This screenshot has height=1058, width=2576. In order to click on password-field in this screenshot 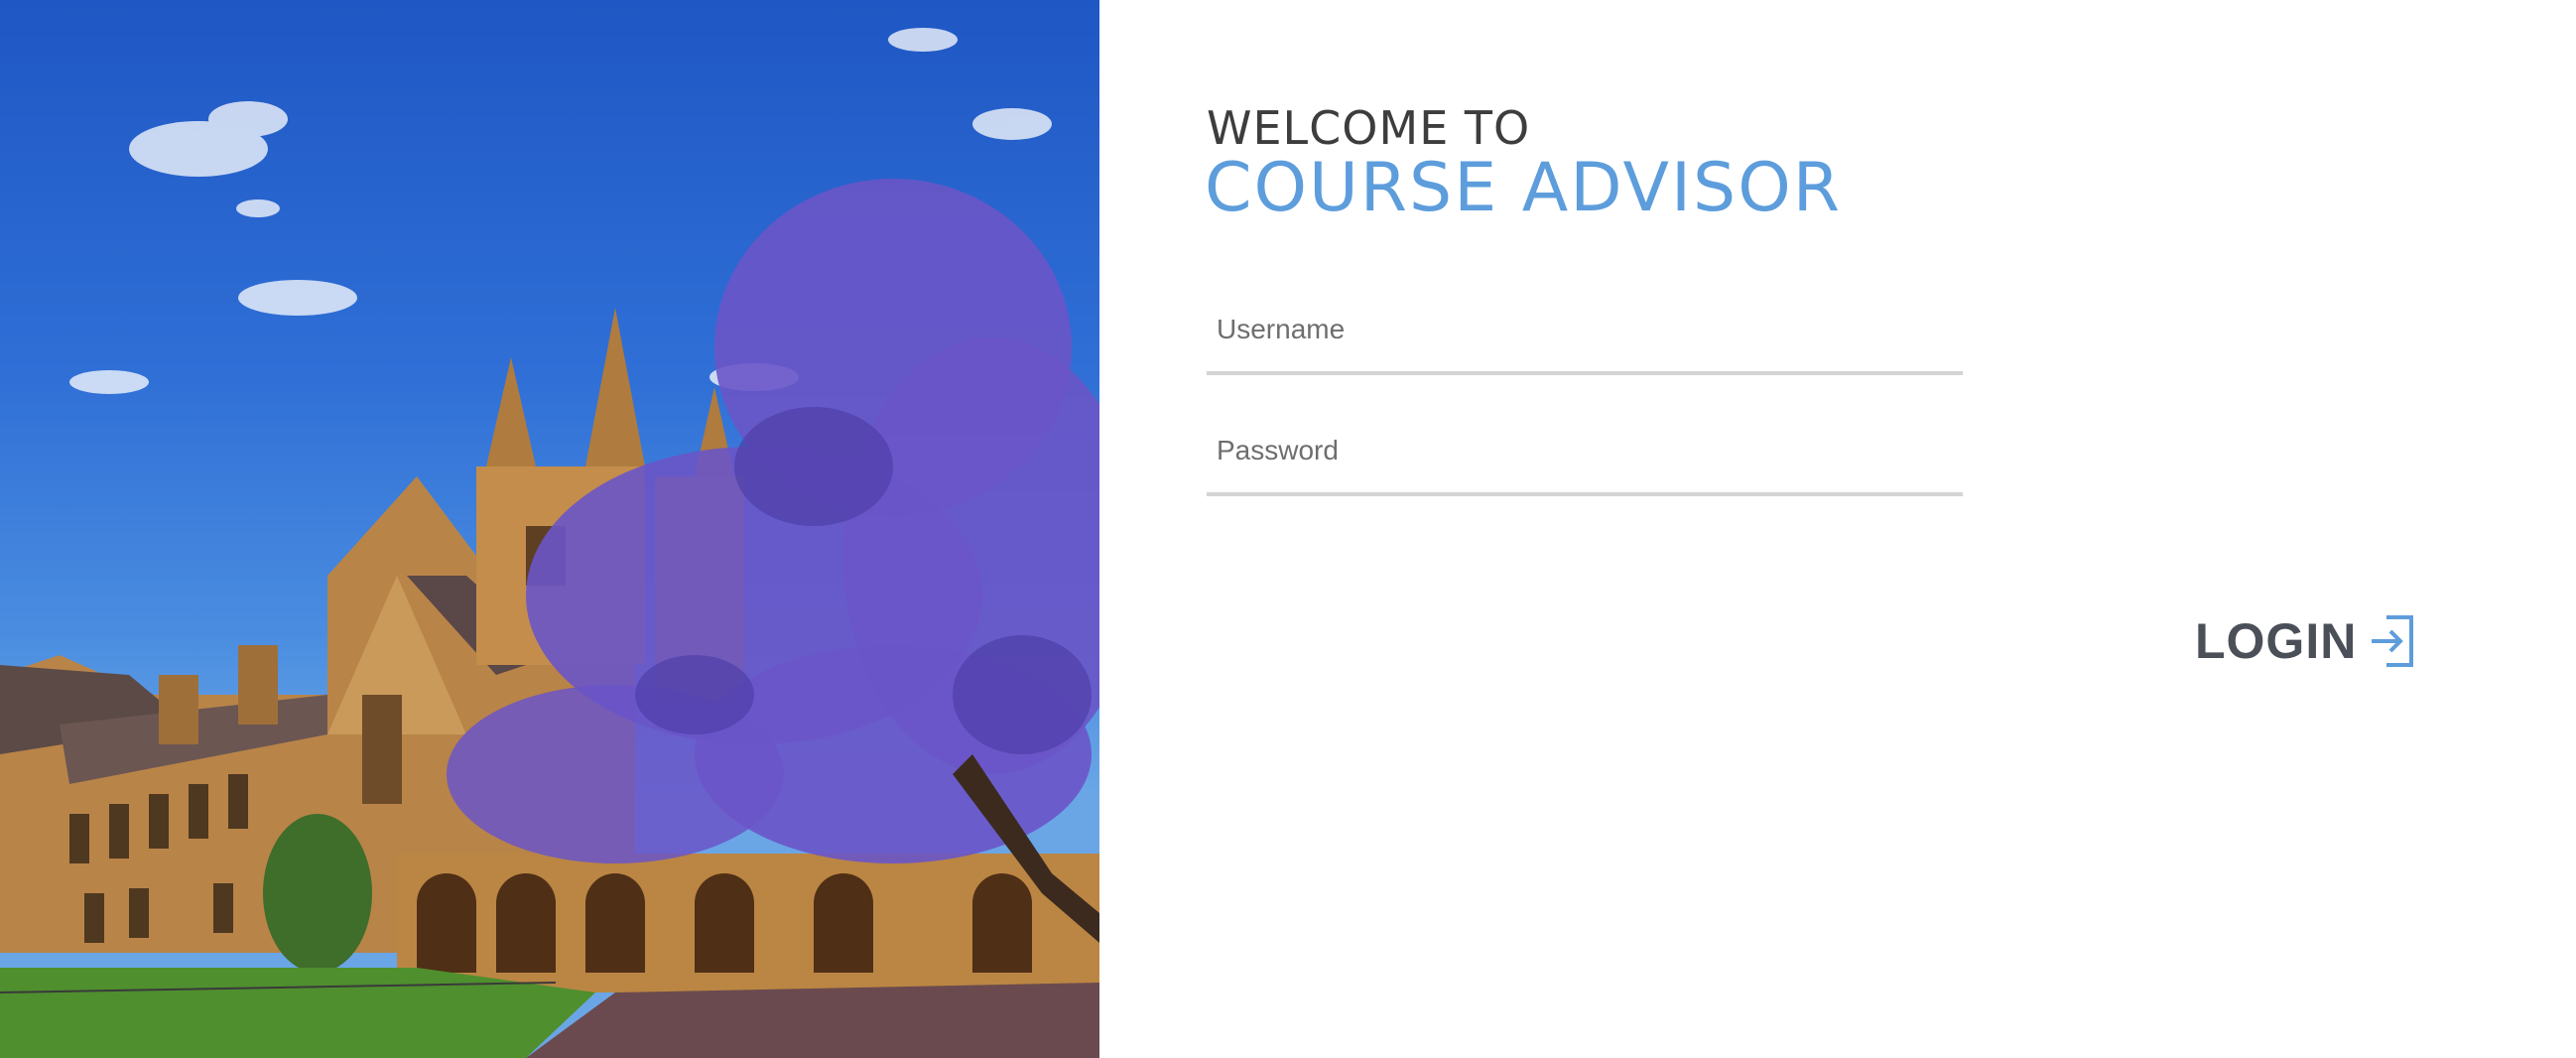, I will do `click(1585, 453)`.